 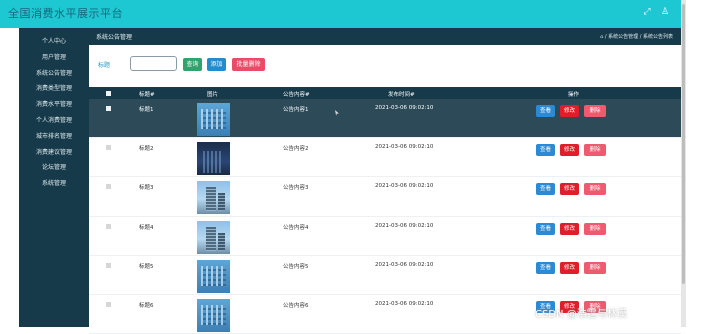 What do you see at coordinates (574, 95) in the screenshot?
I see `column-header-actions: 操作` at bounding box center [574, 95].